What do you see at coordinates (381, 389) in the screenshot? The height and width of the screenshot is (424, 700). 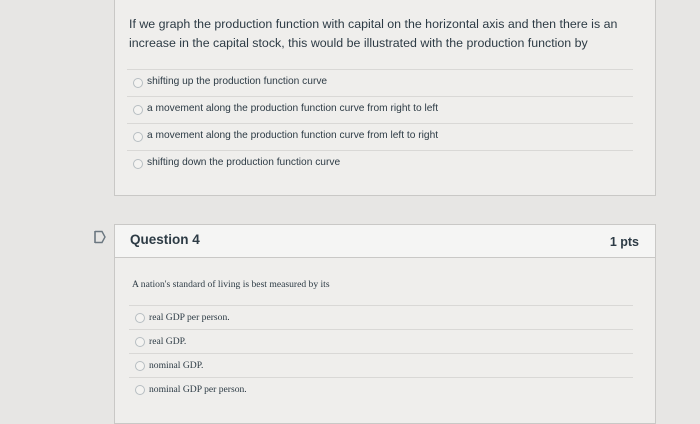 I see `answer-option: nominal GDP per person.` at bounding box center [381, 389].